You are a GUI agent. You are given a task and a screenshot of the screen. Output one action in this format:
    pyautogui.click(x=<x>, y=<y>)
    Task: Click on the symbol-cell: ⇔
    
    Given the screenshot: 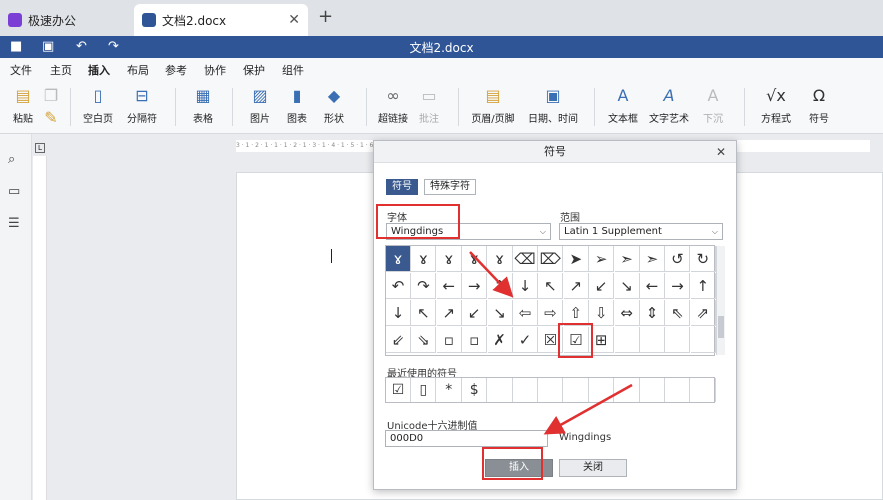 What is the action you would take?
    pyautogui.click(x=627, y=313)
    